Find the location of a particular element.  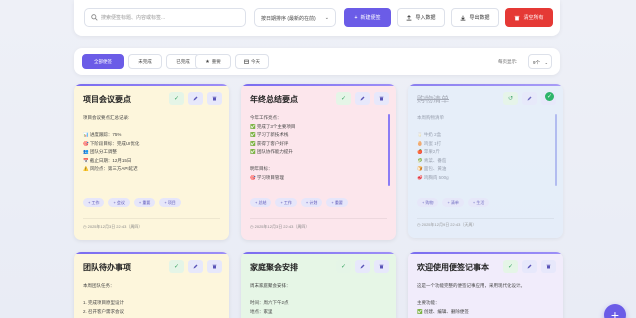

clear-all-label: 清空所有 is located at coordinates (533, 18).